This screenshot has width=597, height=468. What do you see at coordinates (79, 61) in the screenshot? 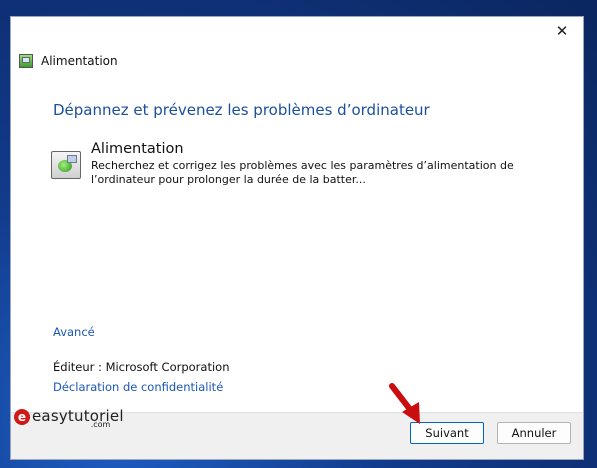
I see `window-title: Alimentation` at bounding box center [79, 61].